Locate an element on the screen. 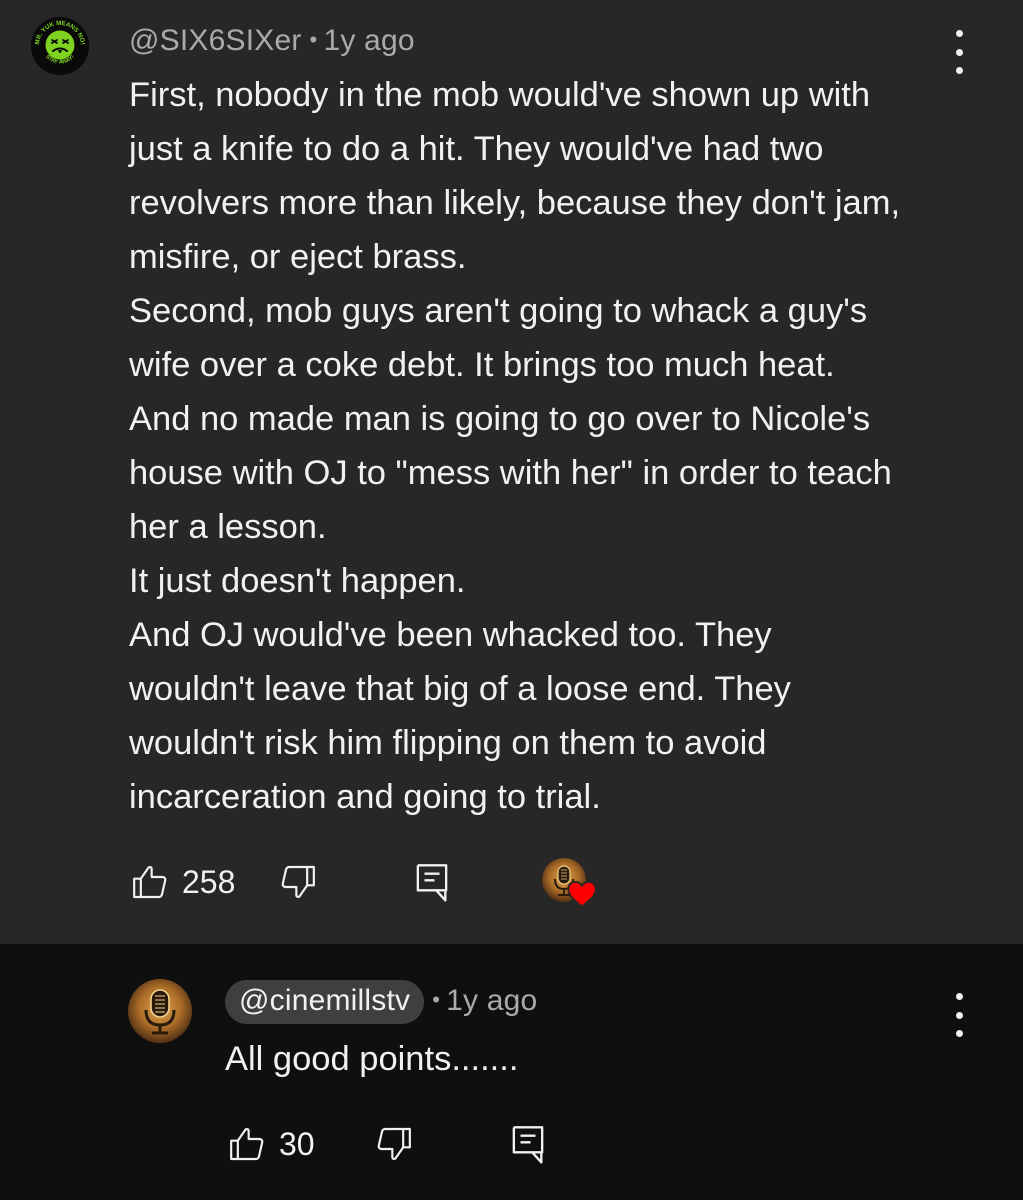 This screenshot has height=1200, width=1023. author-avatar: MR. YUK MEANS NO! STAY AWAY! is located at coordinates (60, 46).